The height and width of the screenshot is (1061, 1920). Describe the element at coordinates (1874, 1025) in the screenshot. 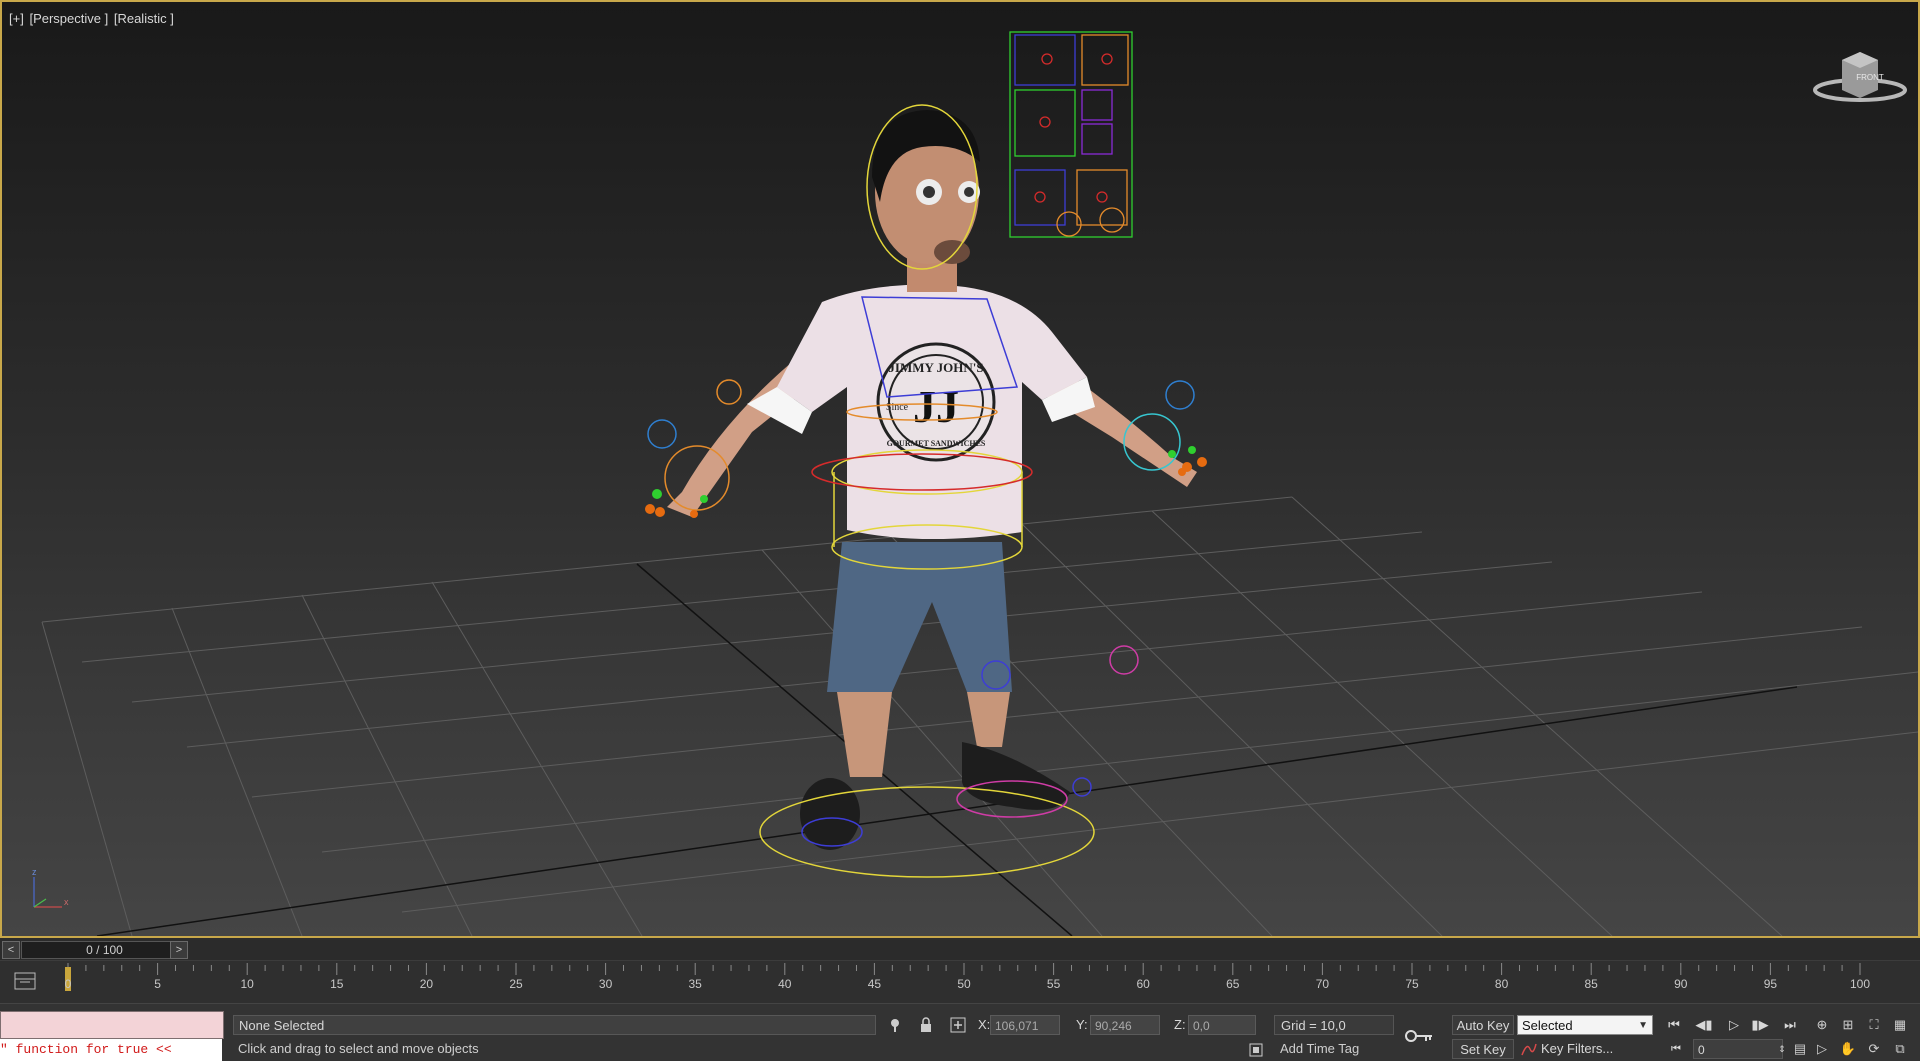

I see `zoom-extents-icon: ⛶` at that location.